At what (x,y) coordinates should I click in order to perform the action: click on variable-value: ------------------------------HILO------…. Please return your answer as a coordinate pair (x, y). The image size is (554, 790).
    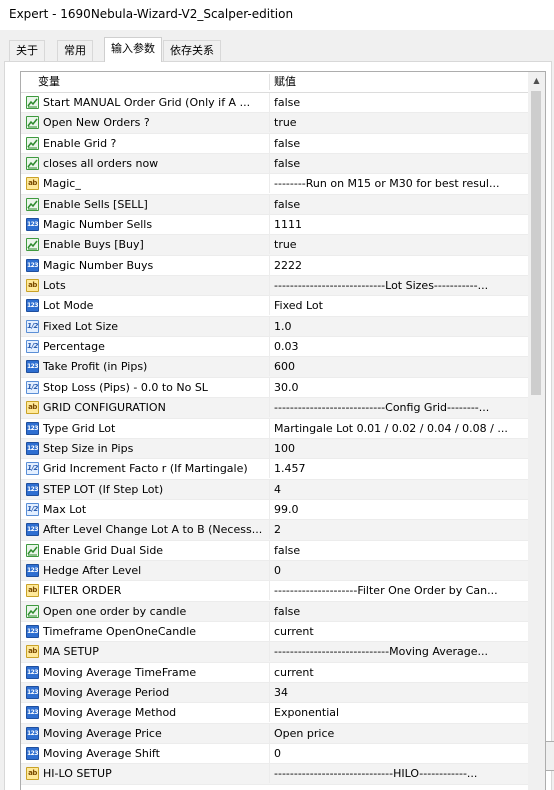
    Looking at the image, I should click on (400, 773).